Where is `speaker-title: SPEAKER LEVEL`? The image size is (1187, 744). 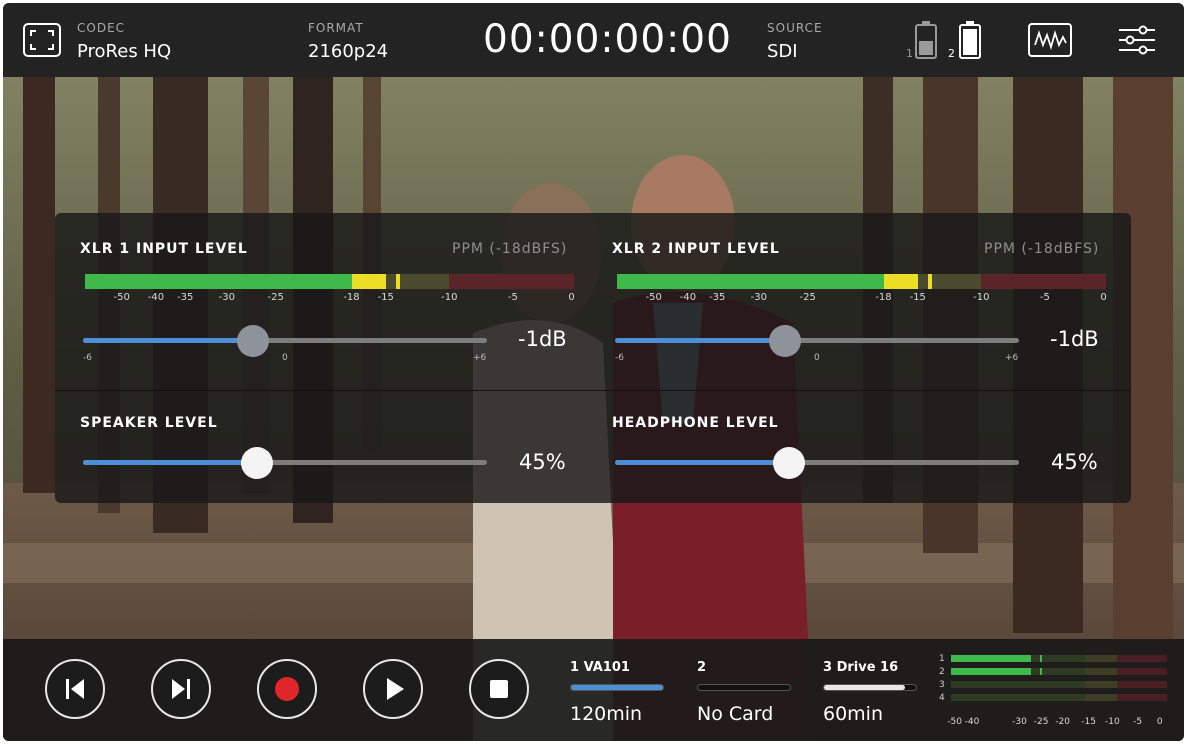
speaker-title: SPEAKER LEVEL is located at coordinates (149, 423).